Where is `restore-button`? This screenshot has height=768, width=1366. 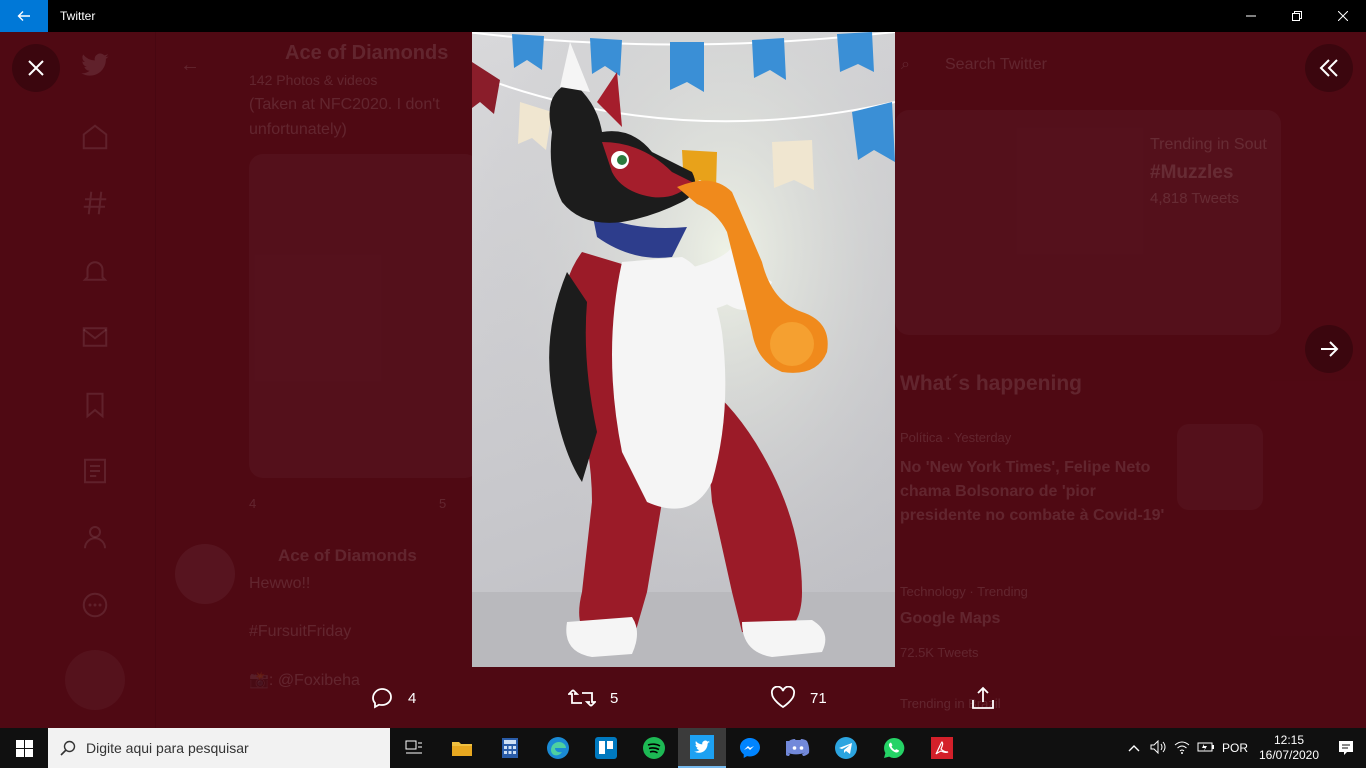 restore-button is located at coordinates (1297, 16).